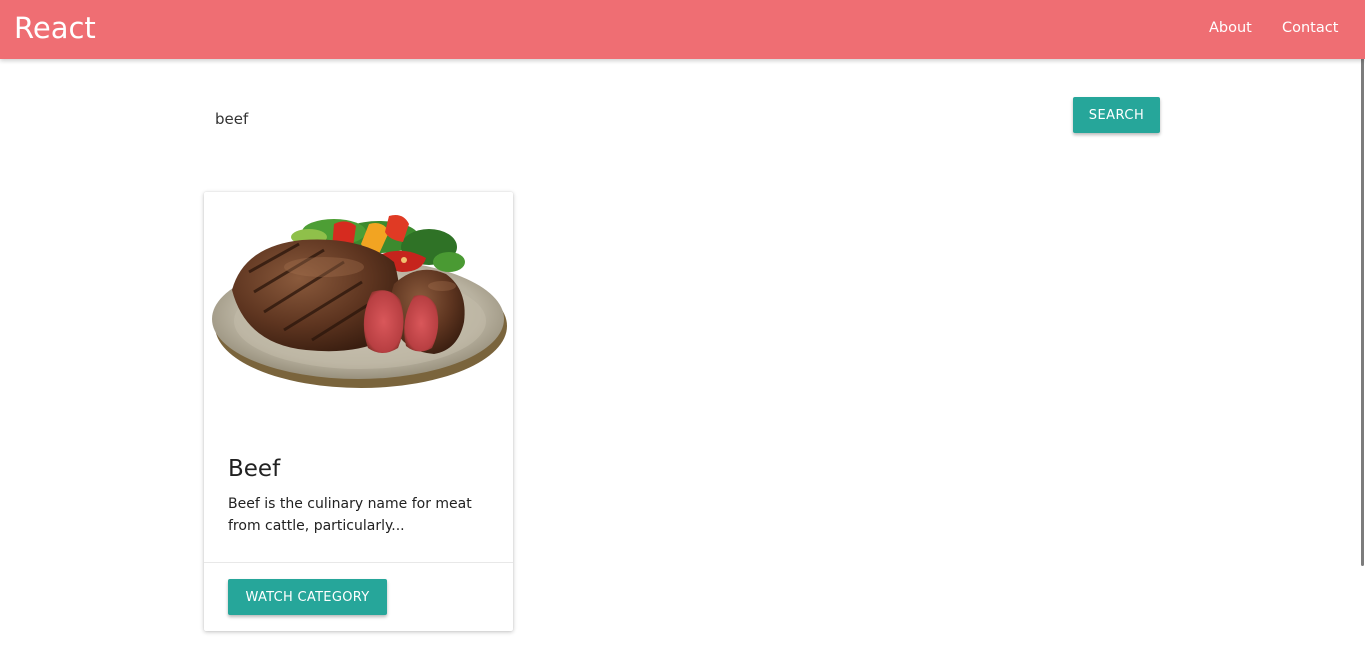 The height and width of the screenshot is (651, 1365). What do you see at coordinates (1362, 283) in the screenshot?
I see `scrollbar-thumb` at bounding box center [1362, 283].